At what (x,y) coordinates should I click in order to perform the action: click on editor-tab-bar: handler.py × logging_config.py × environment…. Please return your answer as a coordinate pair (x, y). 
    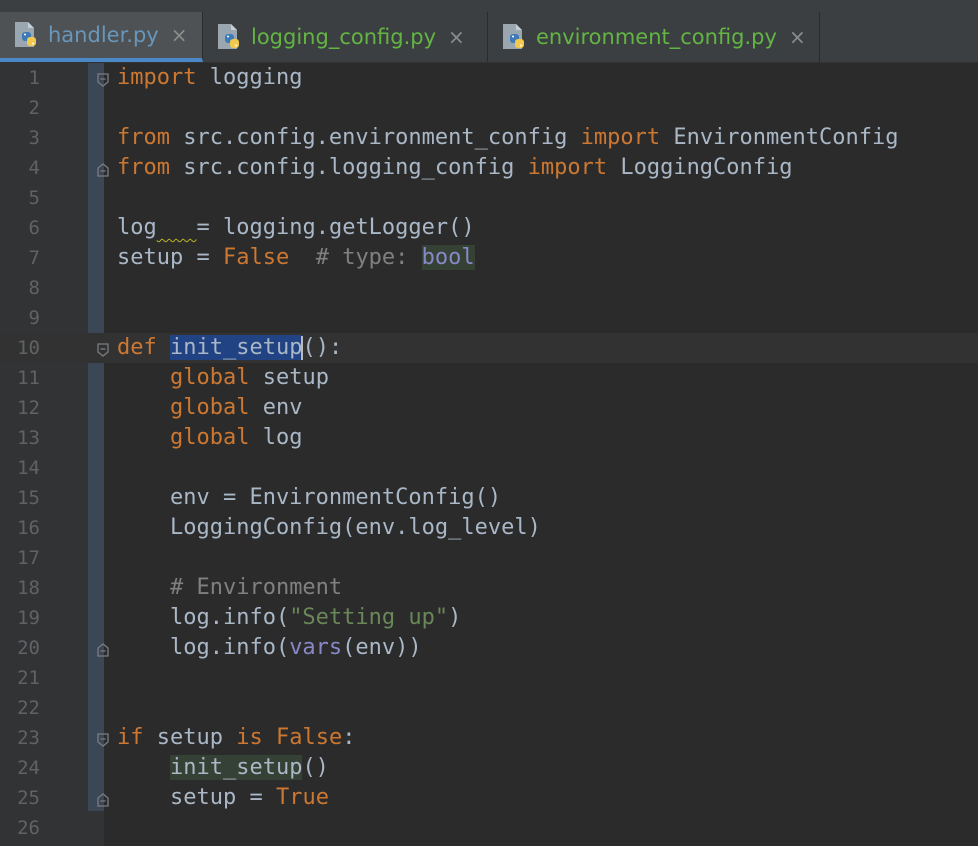
    Looking at the image, I should click on (489, 37).